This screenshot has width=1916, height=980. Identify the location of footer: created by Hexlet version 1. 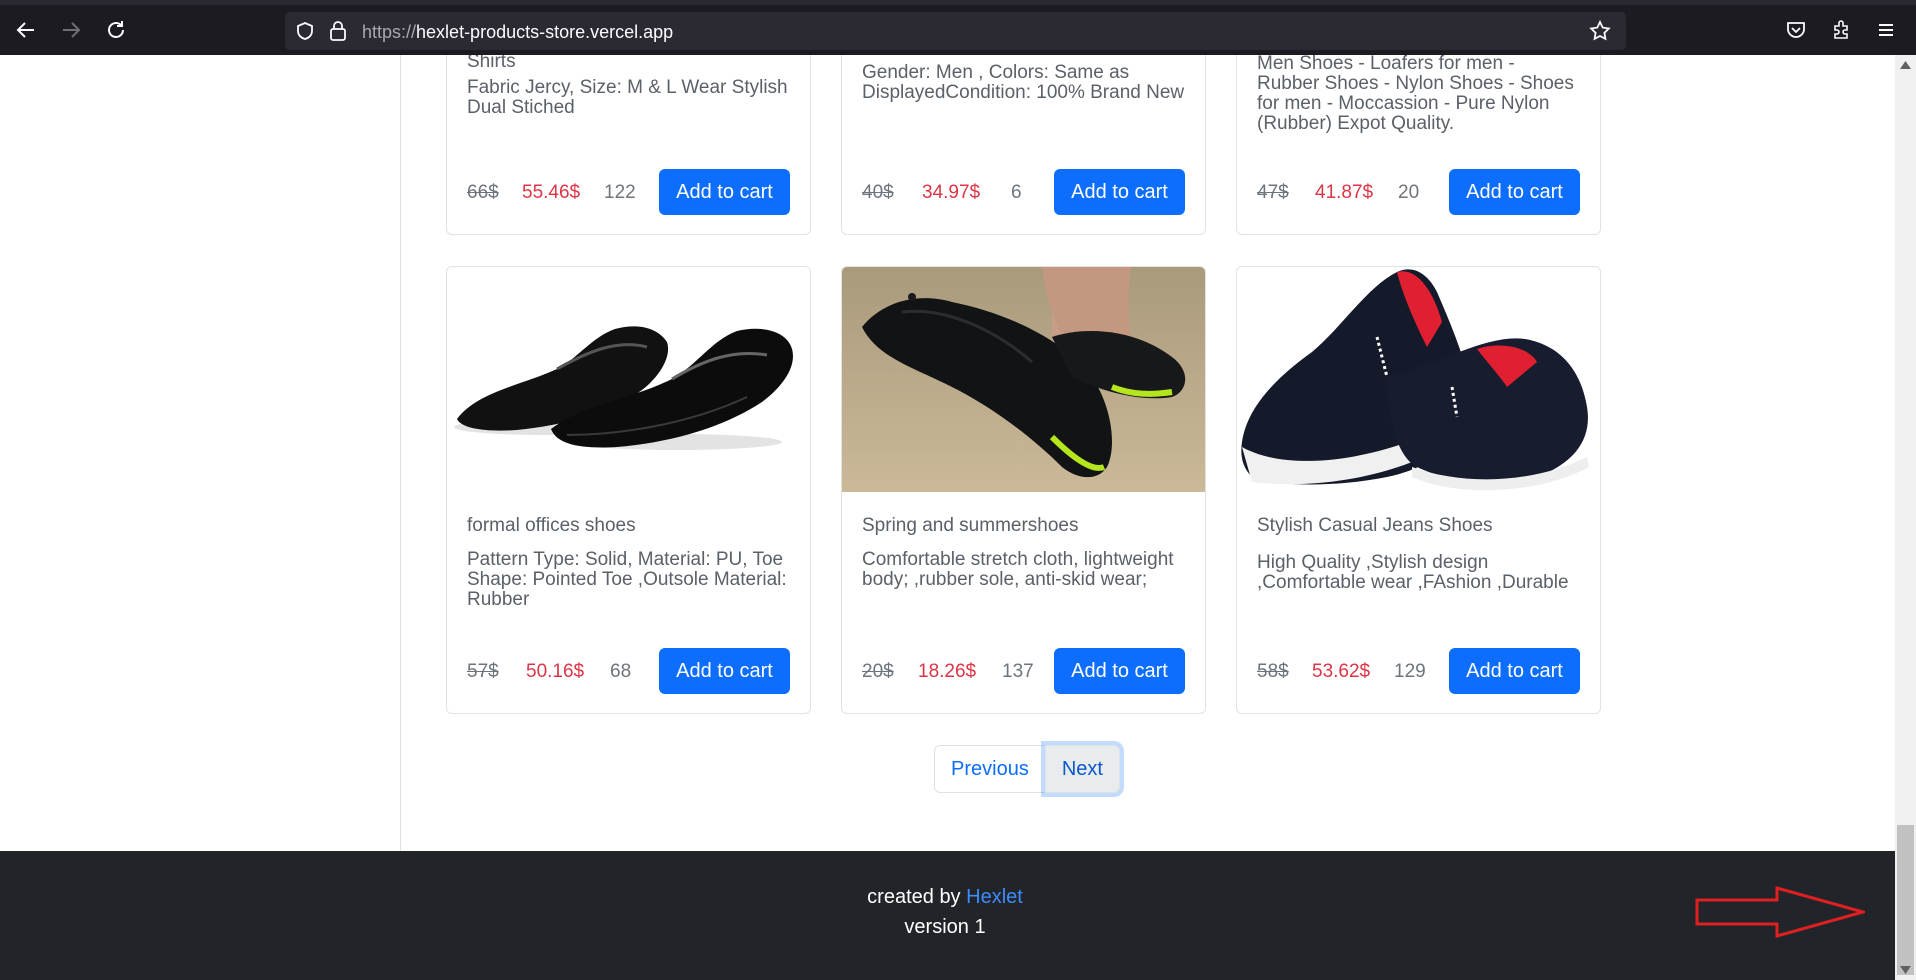
(947, 915).